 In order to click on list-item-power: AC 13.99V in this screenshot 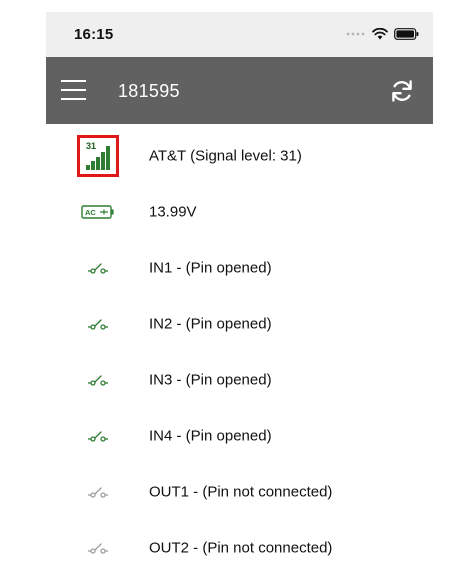, I will do `click(239, 212)`.